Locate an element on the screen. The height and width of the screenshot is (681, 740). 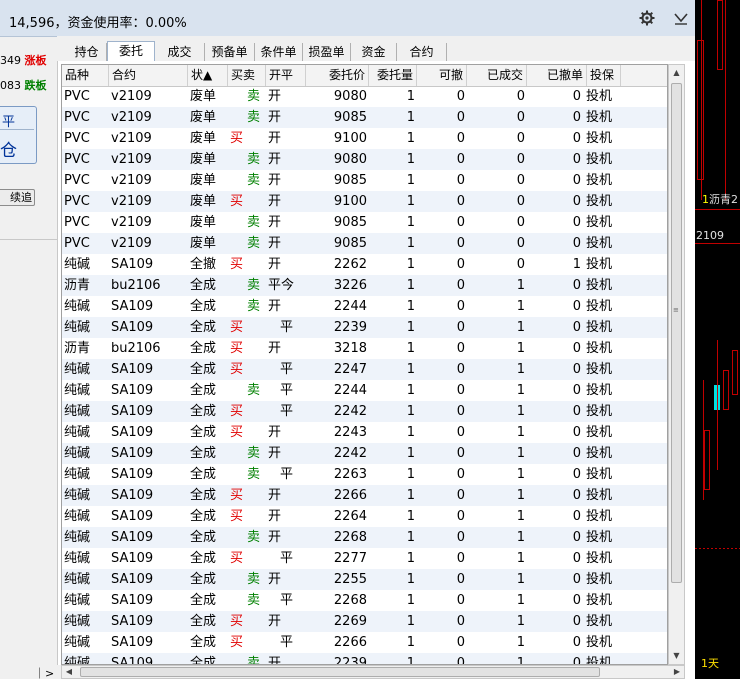
table-row: 纯碱 SA109 全成买 平 2239 1 0 1 0 投机 is located at coordinates (364, 327).